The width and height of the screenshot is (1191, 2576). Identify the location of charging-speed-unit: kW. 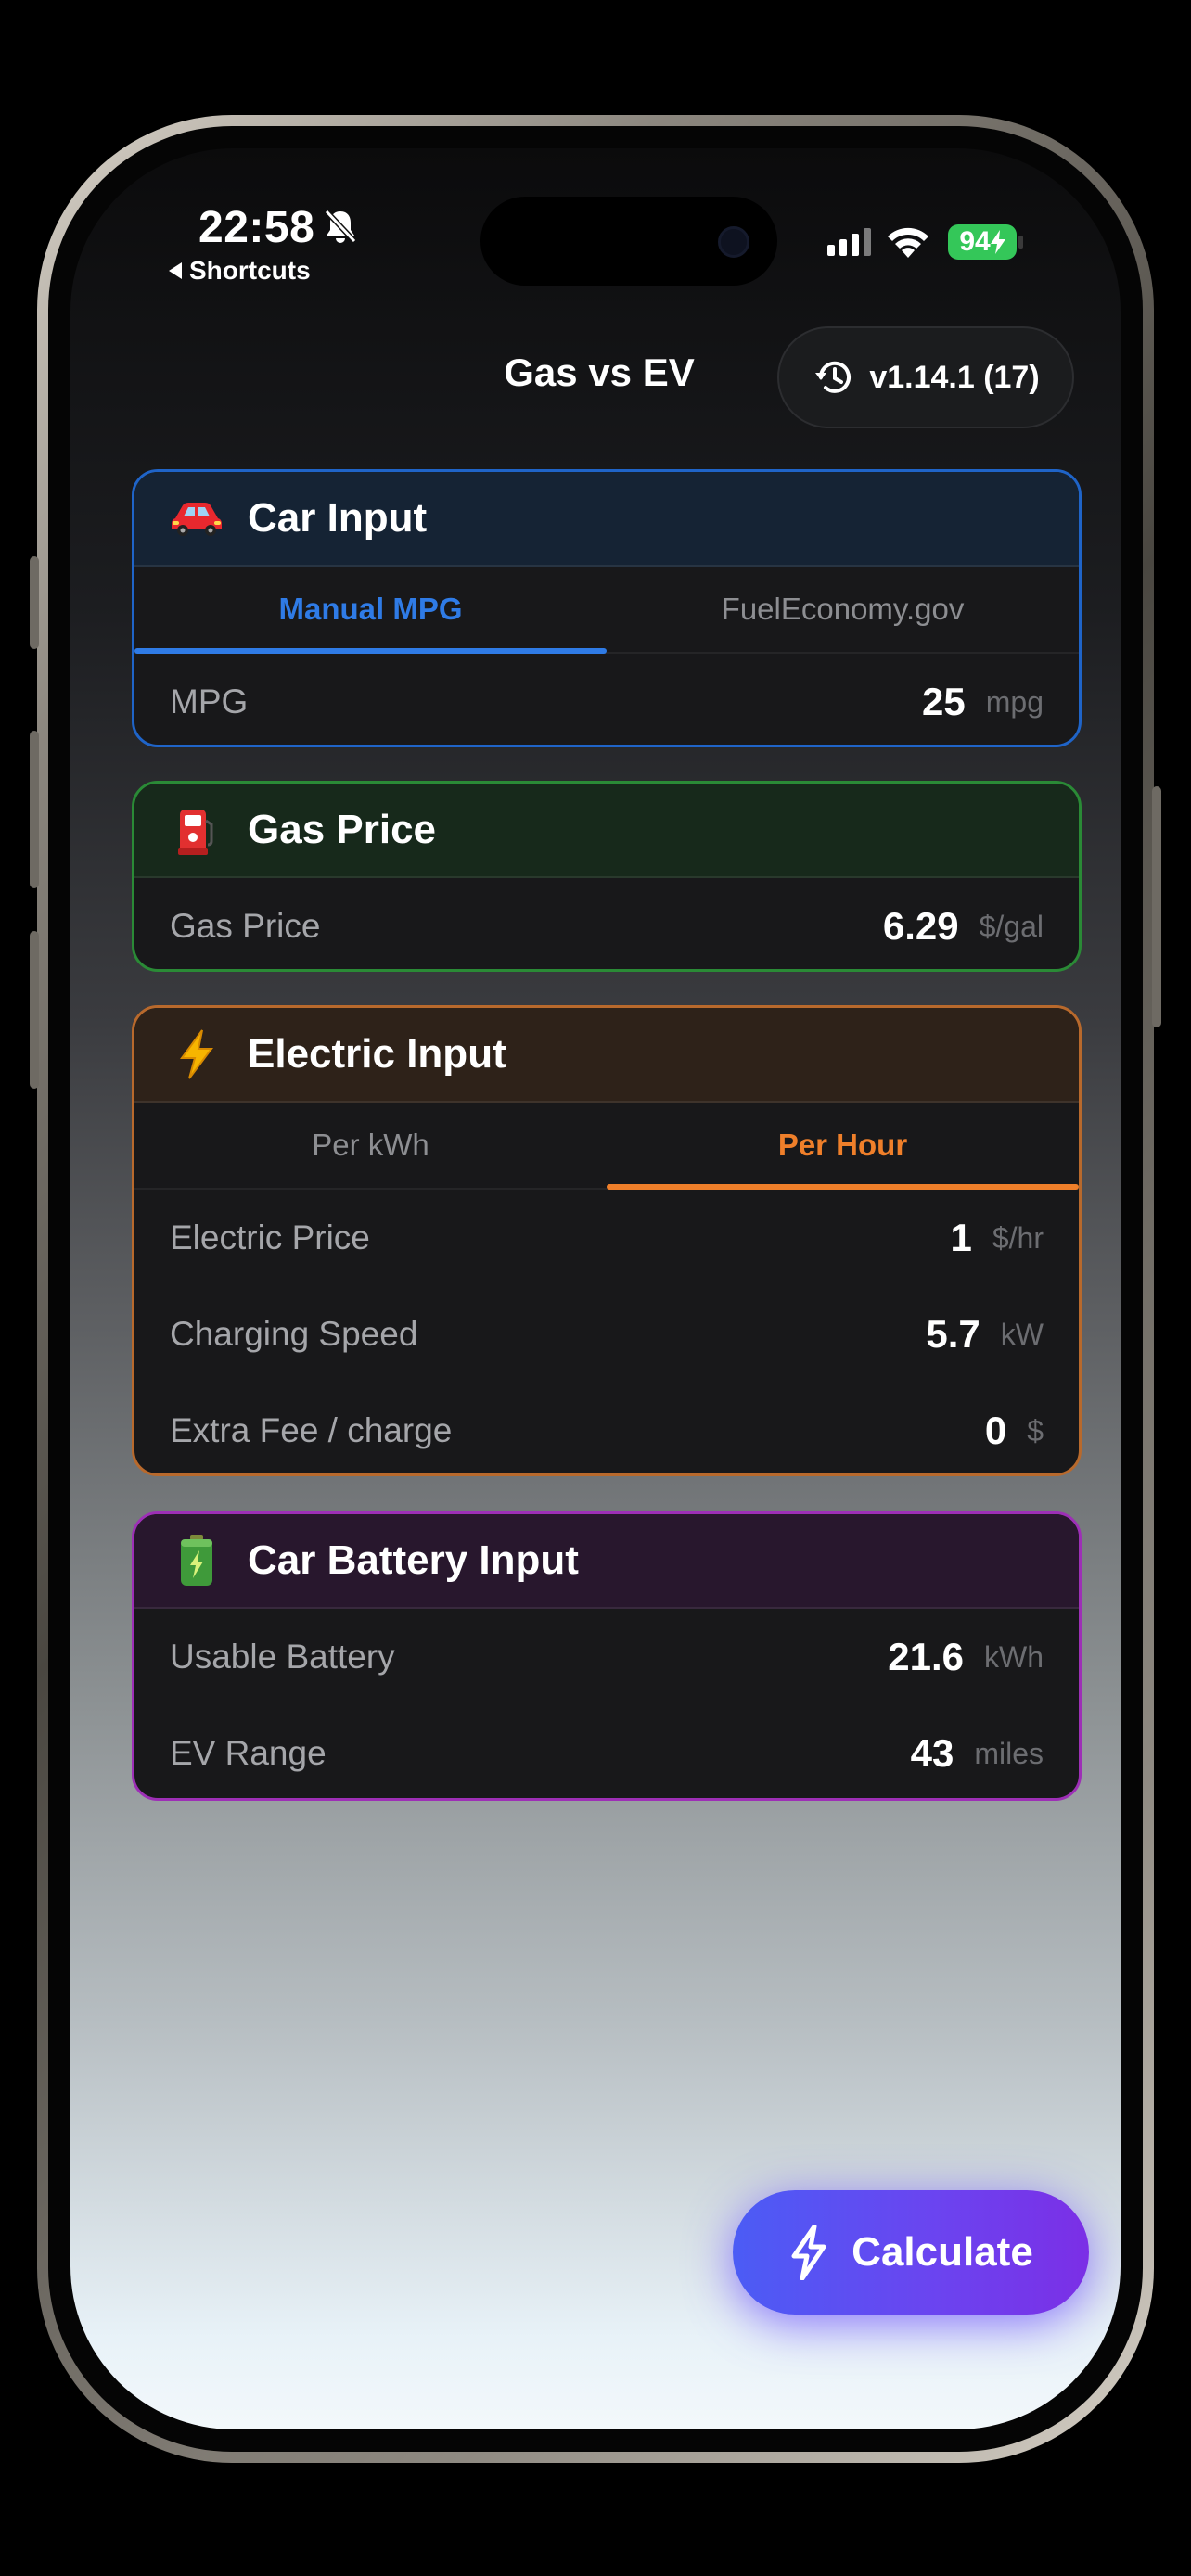
(1022, 1334).